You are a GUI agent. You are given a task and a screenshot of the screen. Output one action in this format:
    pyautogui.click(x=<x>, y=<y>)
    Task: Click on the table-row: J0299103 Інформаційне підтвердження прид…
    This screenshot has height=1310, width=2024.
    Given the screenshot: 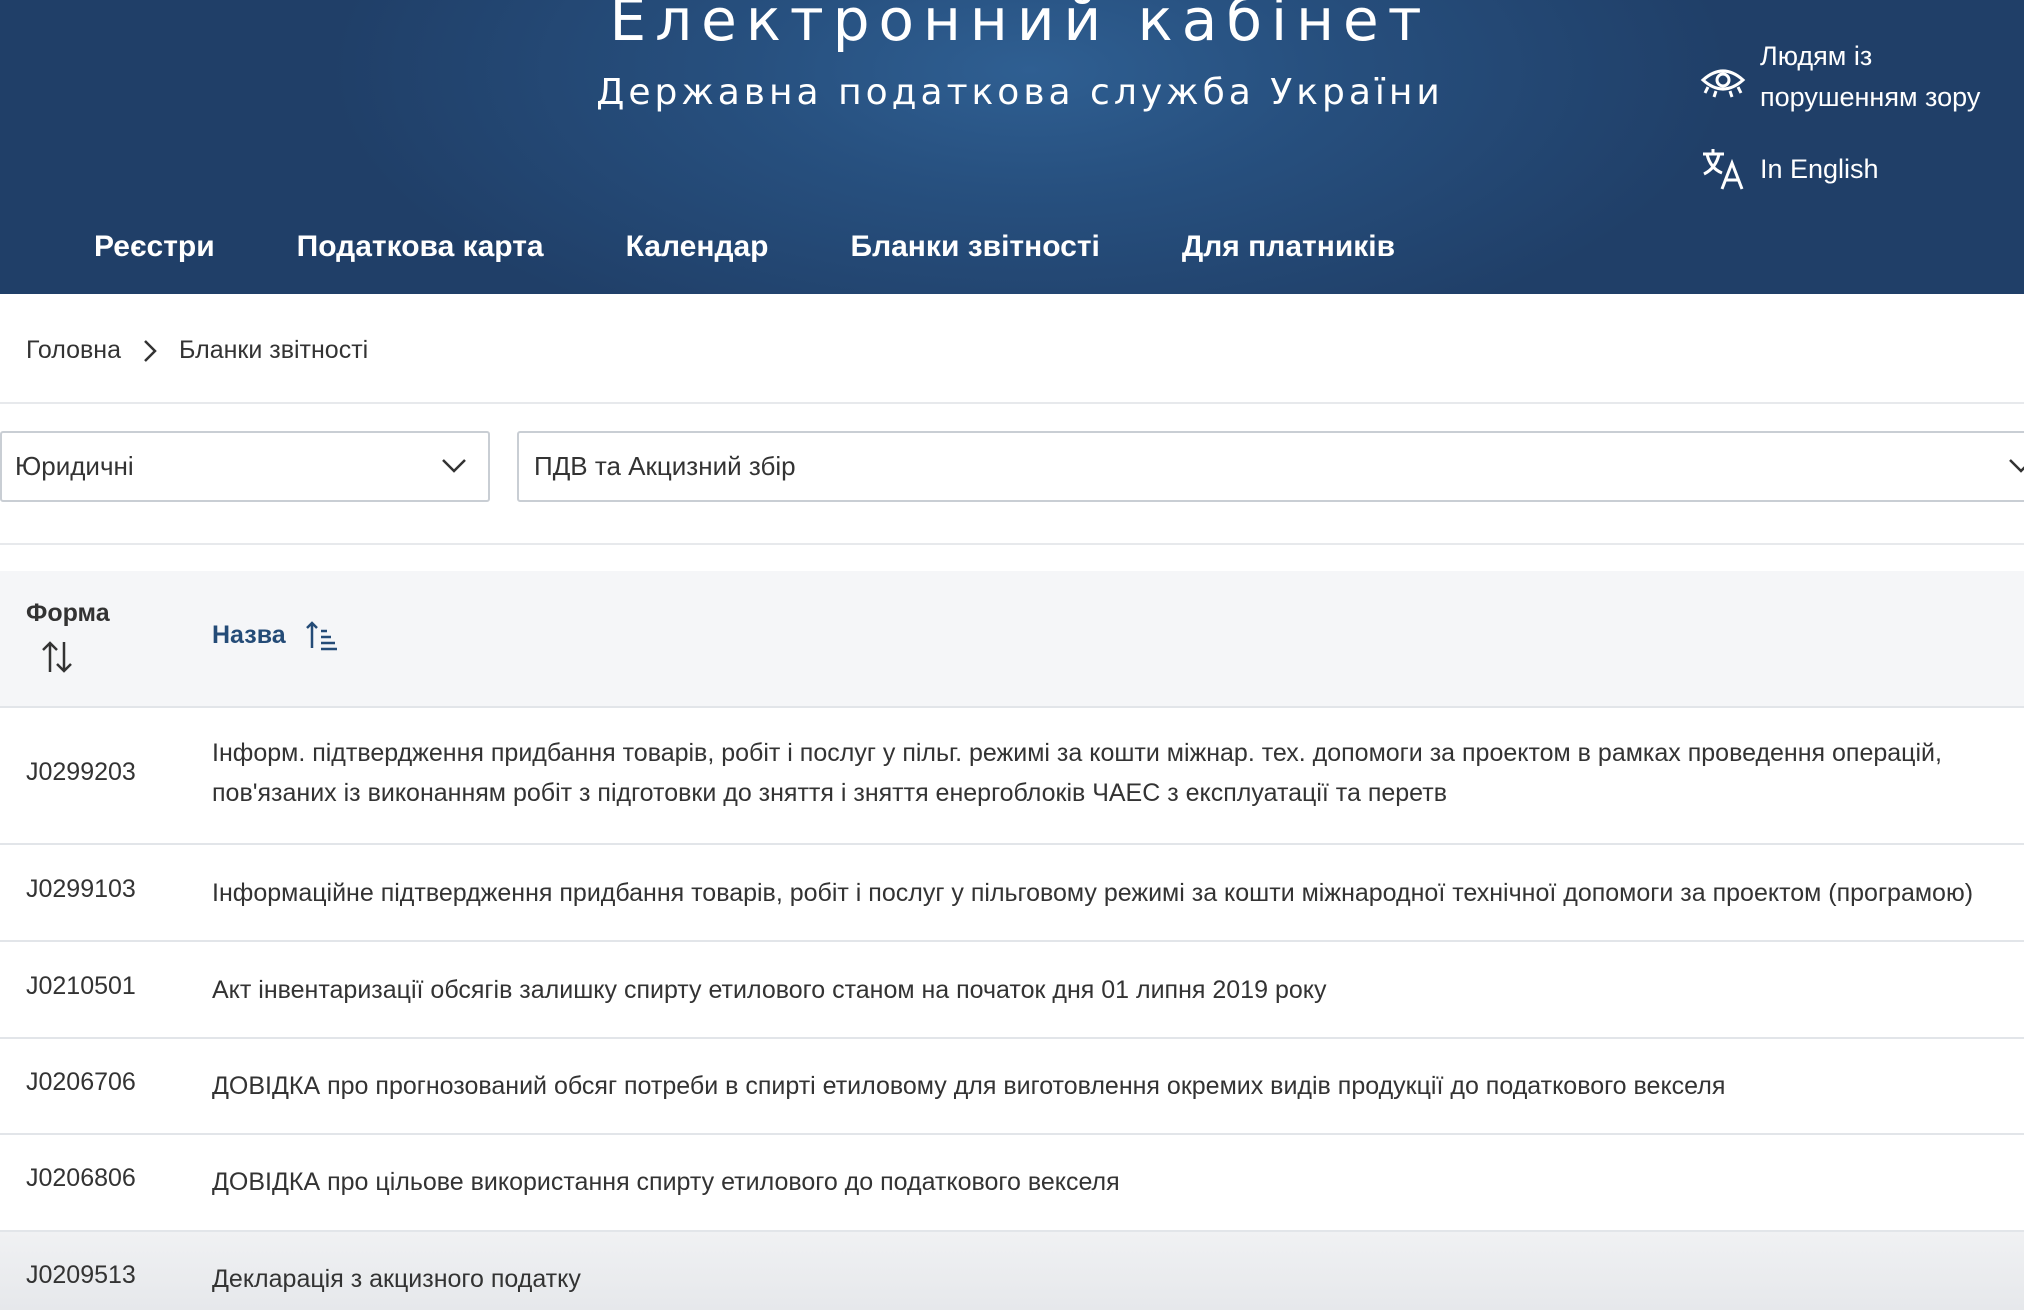 What is the action you would take?
    pyautogui.click(x=1012, y=893)
    